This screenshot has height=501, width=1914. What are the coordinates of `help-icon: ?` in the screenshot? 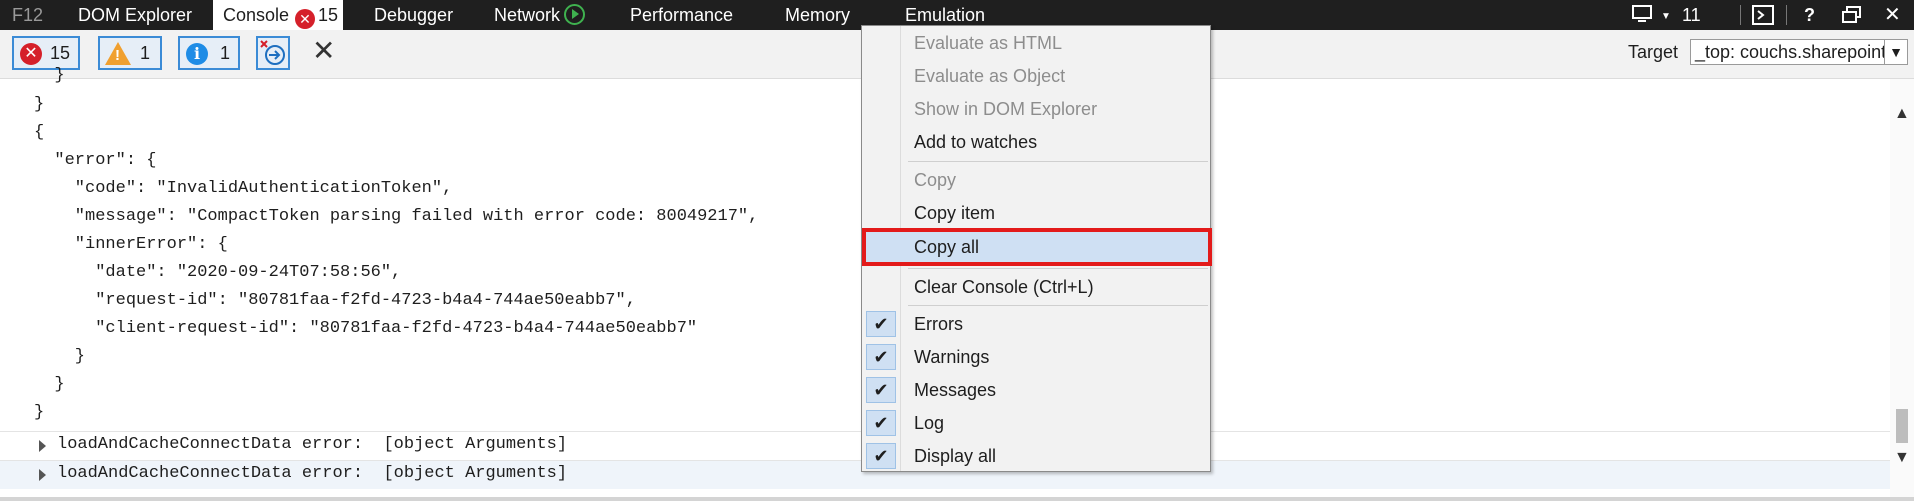 It's located at (1809, 15).